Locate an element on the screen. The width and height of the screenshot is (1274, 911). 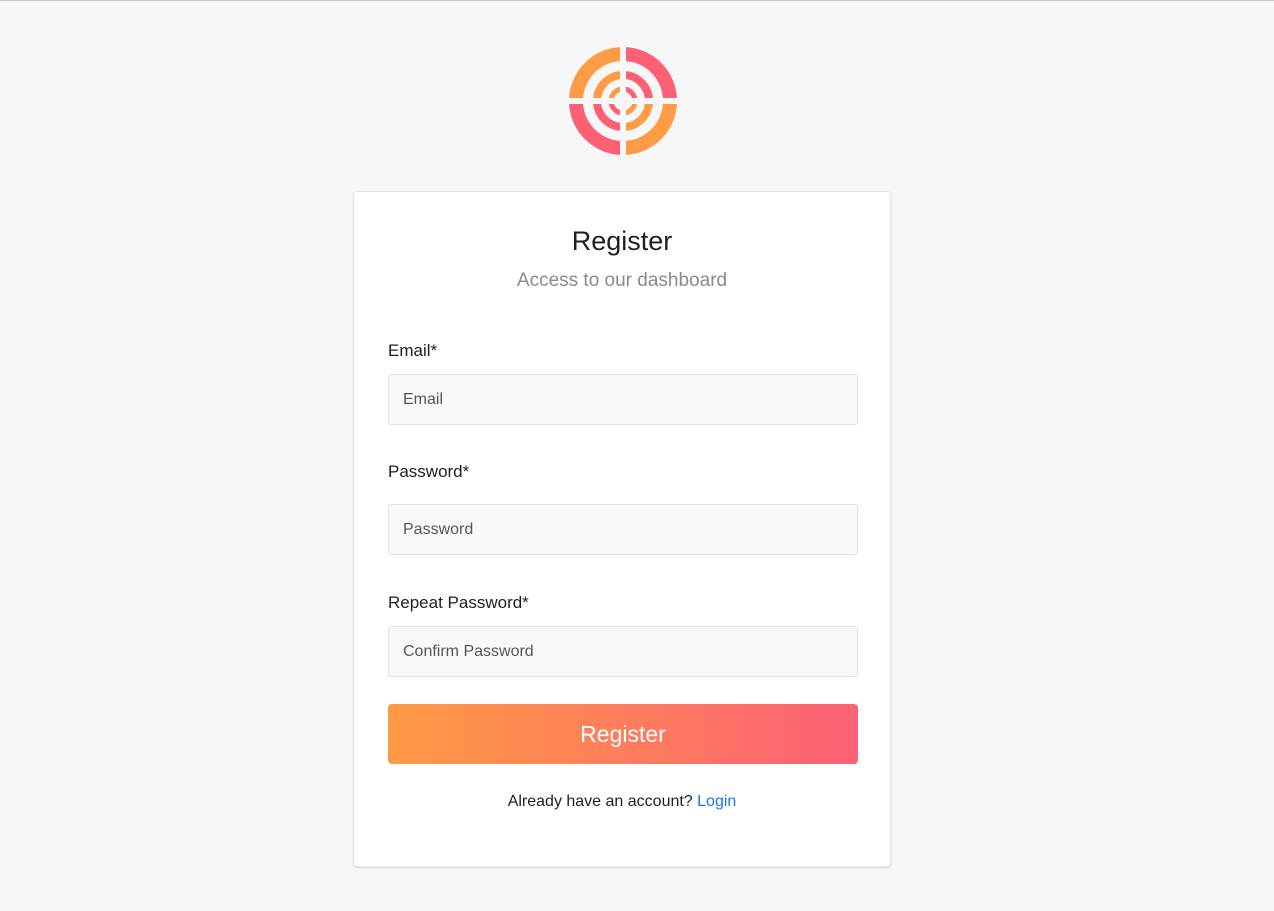
login-prompt-text: Already have an account? is located at coordinates (600, 801).